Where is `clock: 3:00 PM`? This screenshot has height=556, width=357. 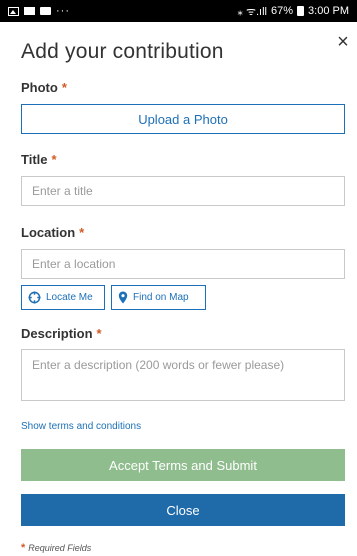
clock: 3:00 PM is located at coordinates (328, 11).